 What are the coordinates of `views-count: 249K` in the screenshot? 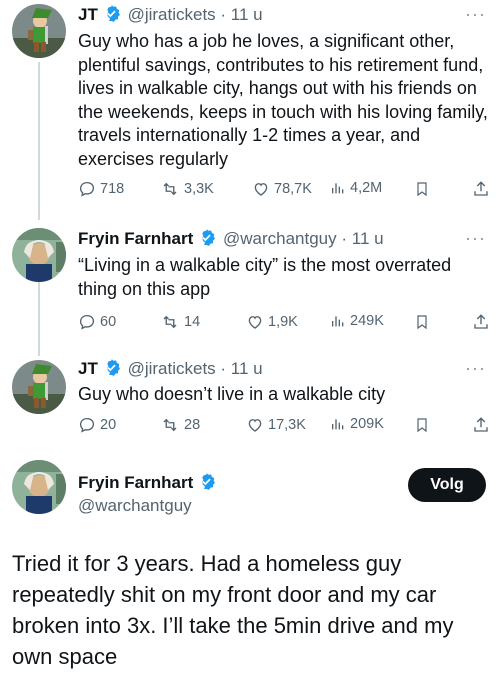 It's located at (367, 321).